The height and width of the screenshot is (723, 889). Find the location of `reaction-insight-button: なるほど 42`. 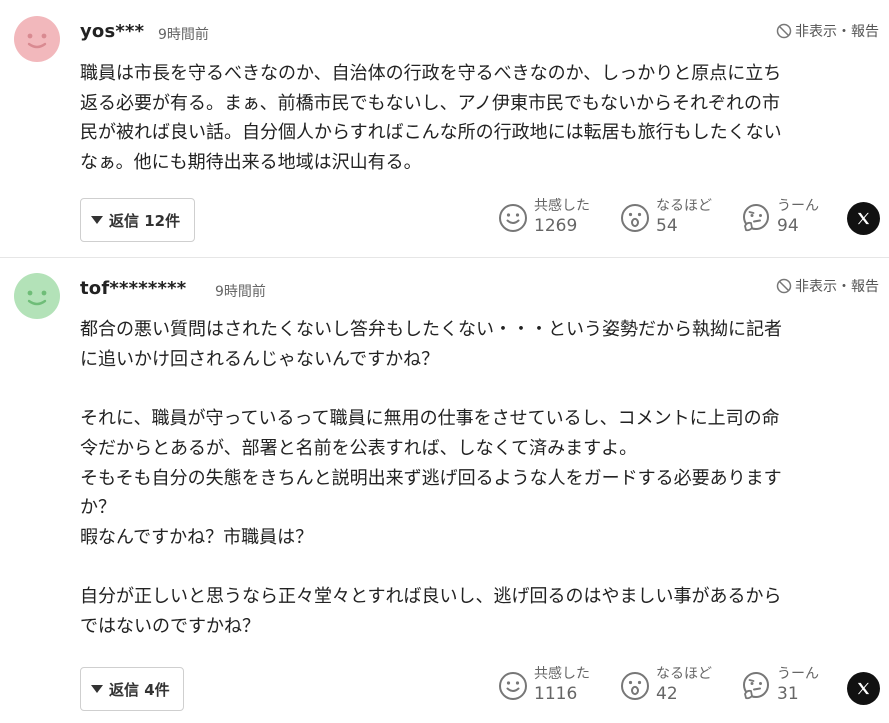

reaction-insight-button: なるほど 42 is located at coordinates (666, 685).